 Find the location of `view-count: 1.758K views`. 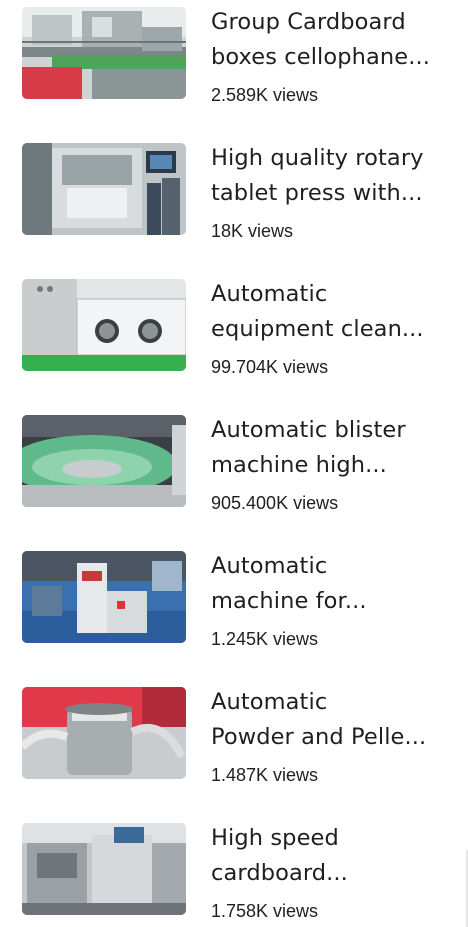

view-count: 1.758K views is located at coordinates (265, 911).